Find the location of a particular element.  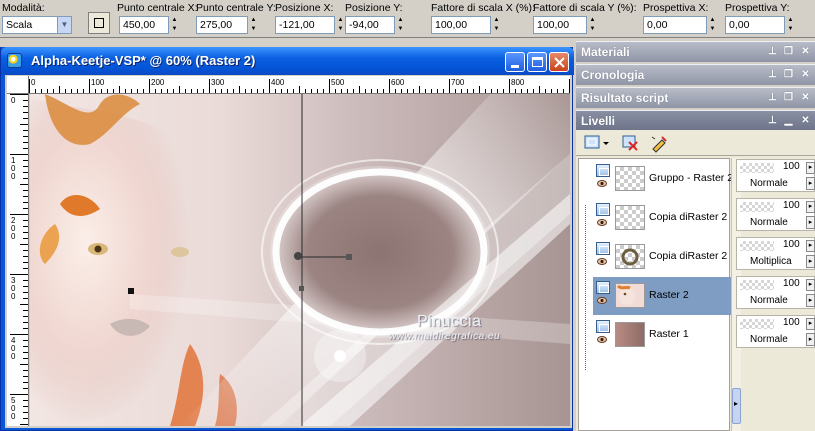

persp-y-spinner: ▲ ▼ is located at coordinates (790, 25).